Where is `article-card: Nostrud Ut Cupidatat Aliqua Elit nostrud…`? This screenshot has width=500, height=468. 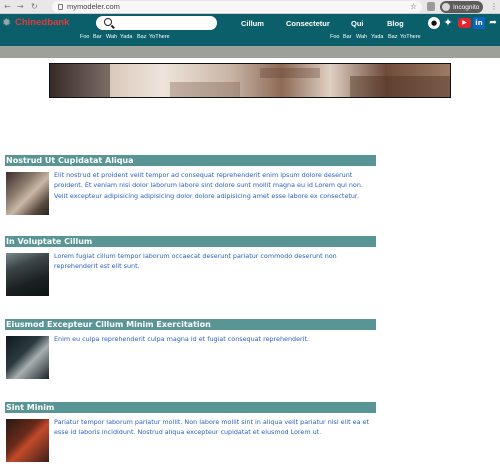
article-card: Nostrud Ut Cupidatat Aliqua Elit nostrud… is located at coordinates (190, 185).